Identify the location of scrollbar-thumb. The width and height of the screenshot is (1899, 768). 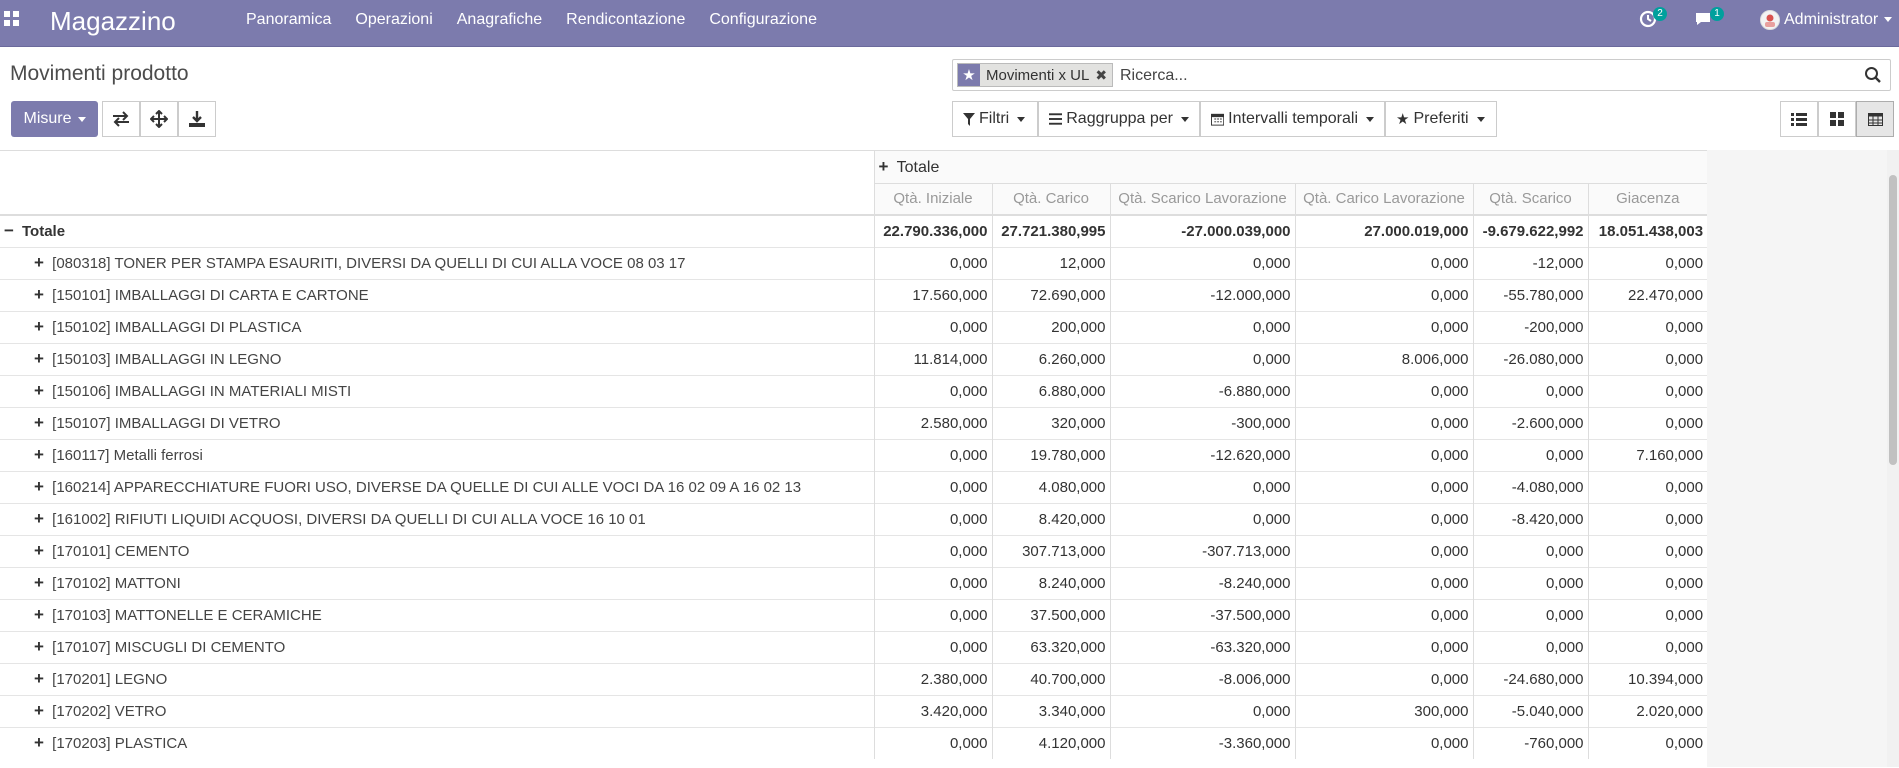
(1893, 320).